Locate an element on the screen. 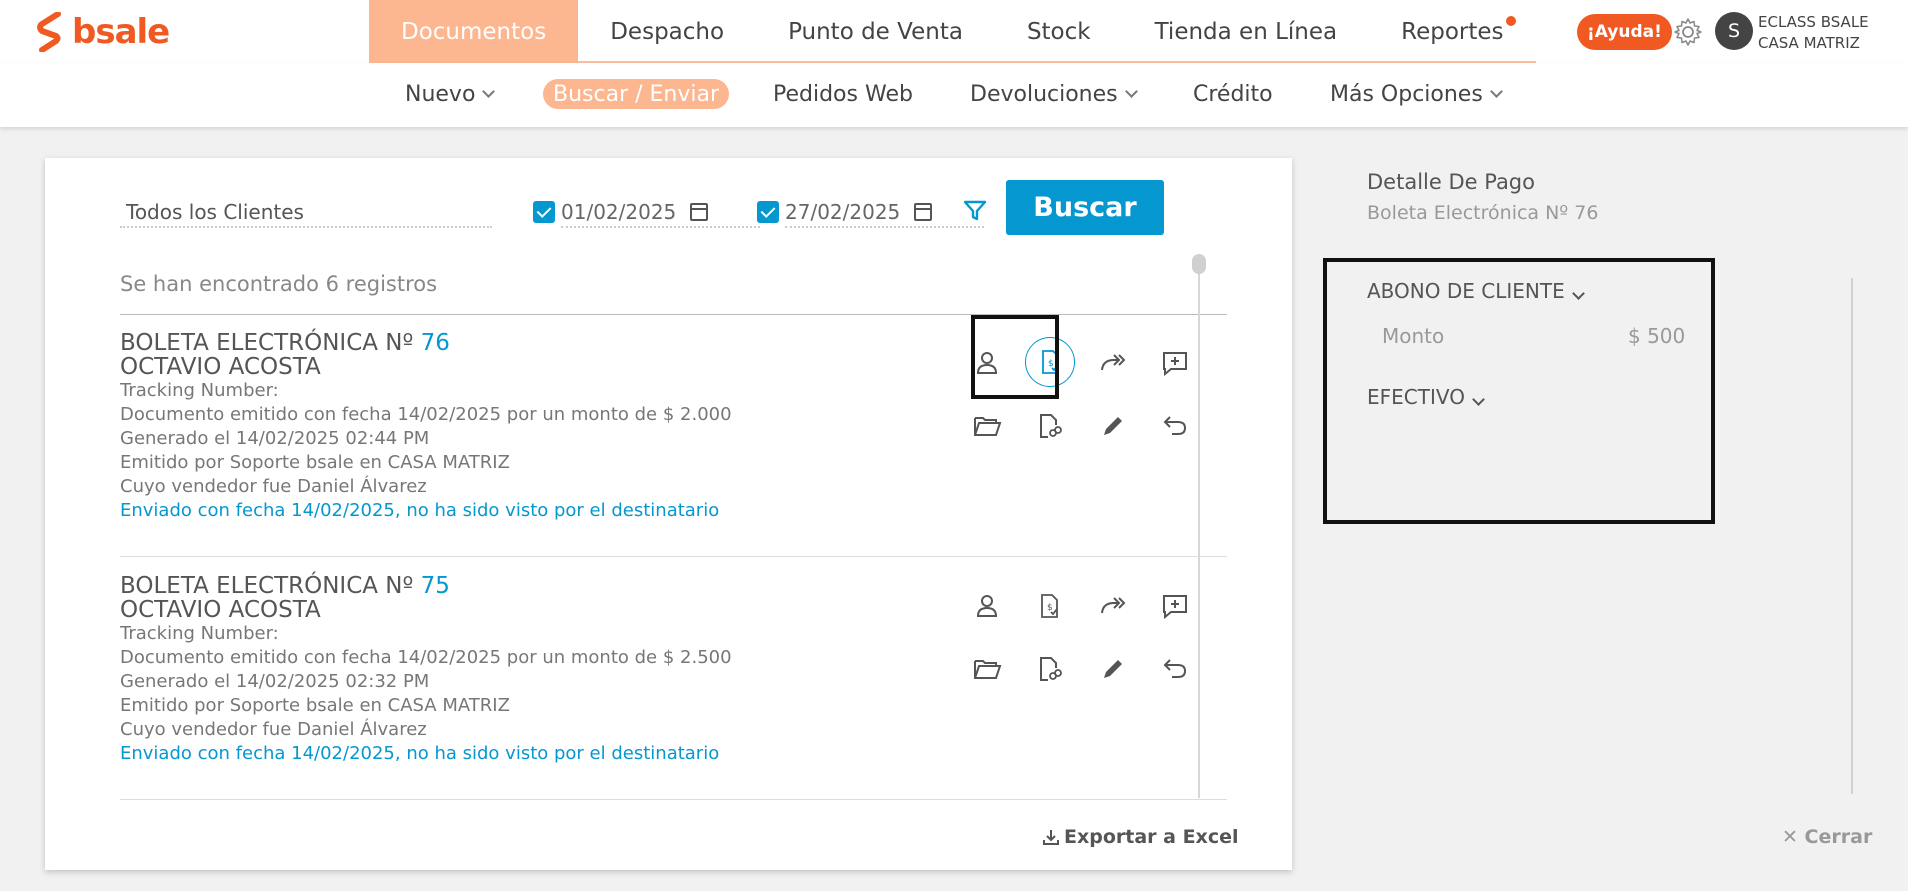 The width and height of the screenshot is (1908, 891). company-line1: ECLASS BSALE is located at coordinates (1813, 22).